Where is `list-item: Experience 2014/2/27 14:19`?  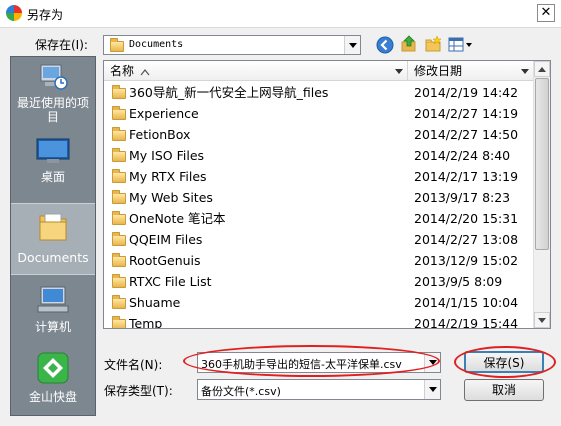 list-item: Experience 2014/2/27 14:19 is located at coordinates (319, 113).